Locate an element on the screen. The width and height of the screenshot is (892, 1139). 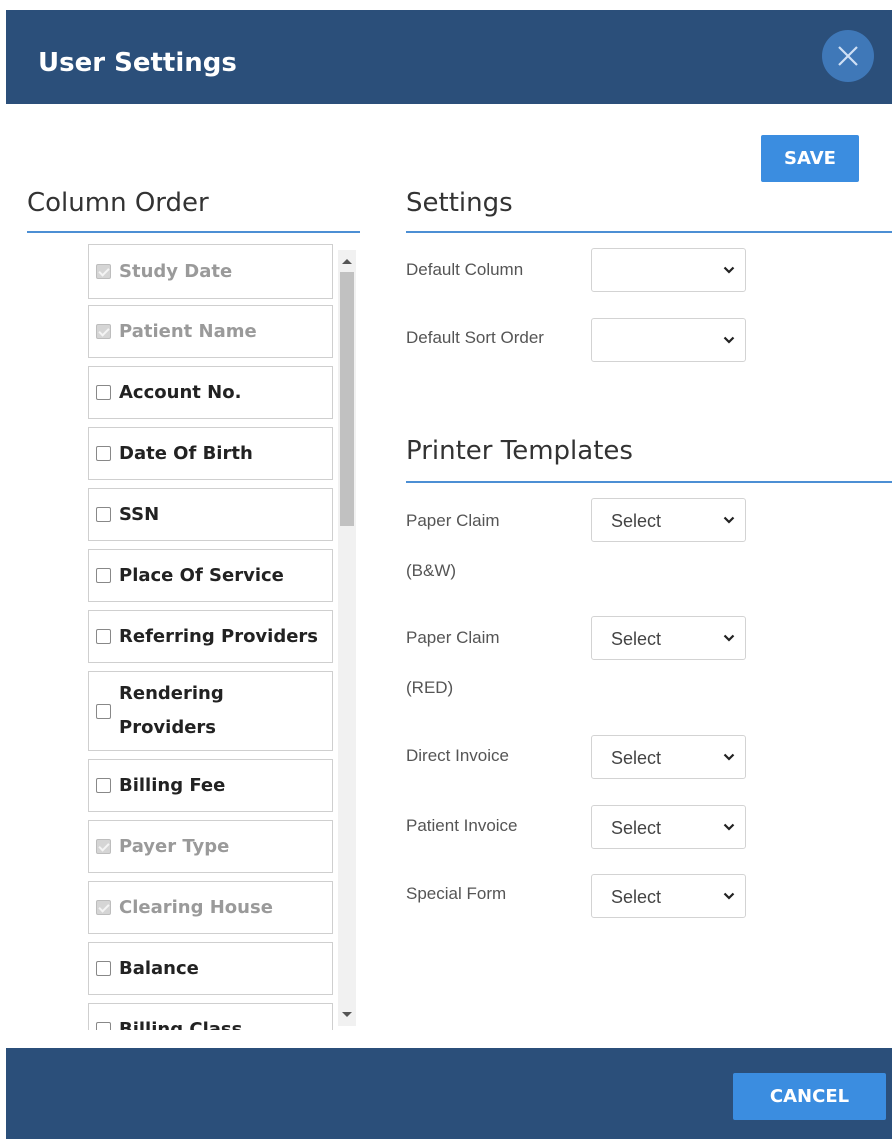
column-item-label: Payer Type is located at coordinates (174, 846).